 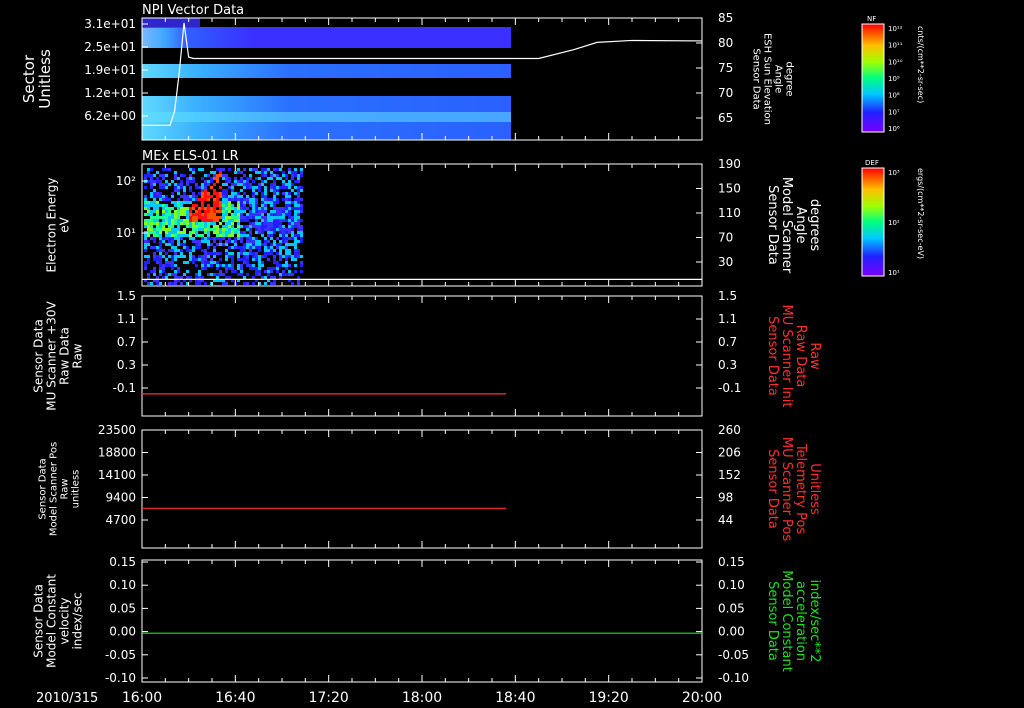 What do you see at coordinates (778, 79) in the screenshot?
I see `y2-axis-label-line: Angle` at bounding box center [778, 79].